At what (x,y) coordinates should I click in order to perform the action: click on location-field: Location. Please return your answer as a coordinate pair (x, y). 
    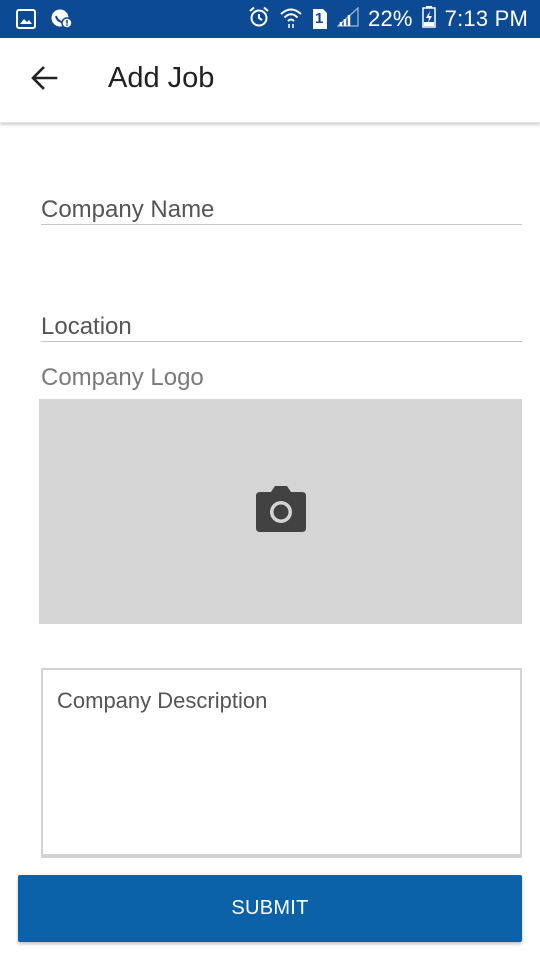
    Looking at the image, I should click on (281, 327).